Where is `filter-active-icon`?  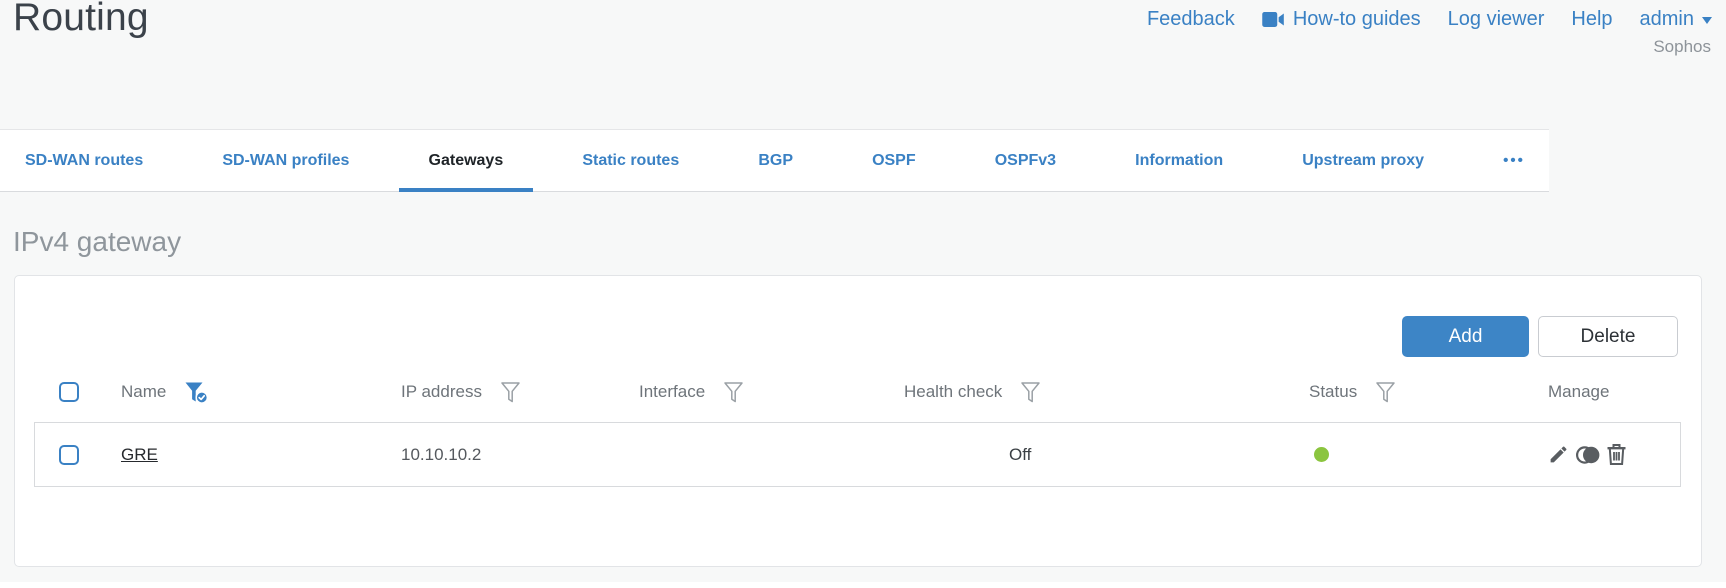
filter-active-icon is located at coordinates (196, 392).